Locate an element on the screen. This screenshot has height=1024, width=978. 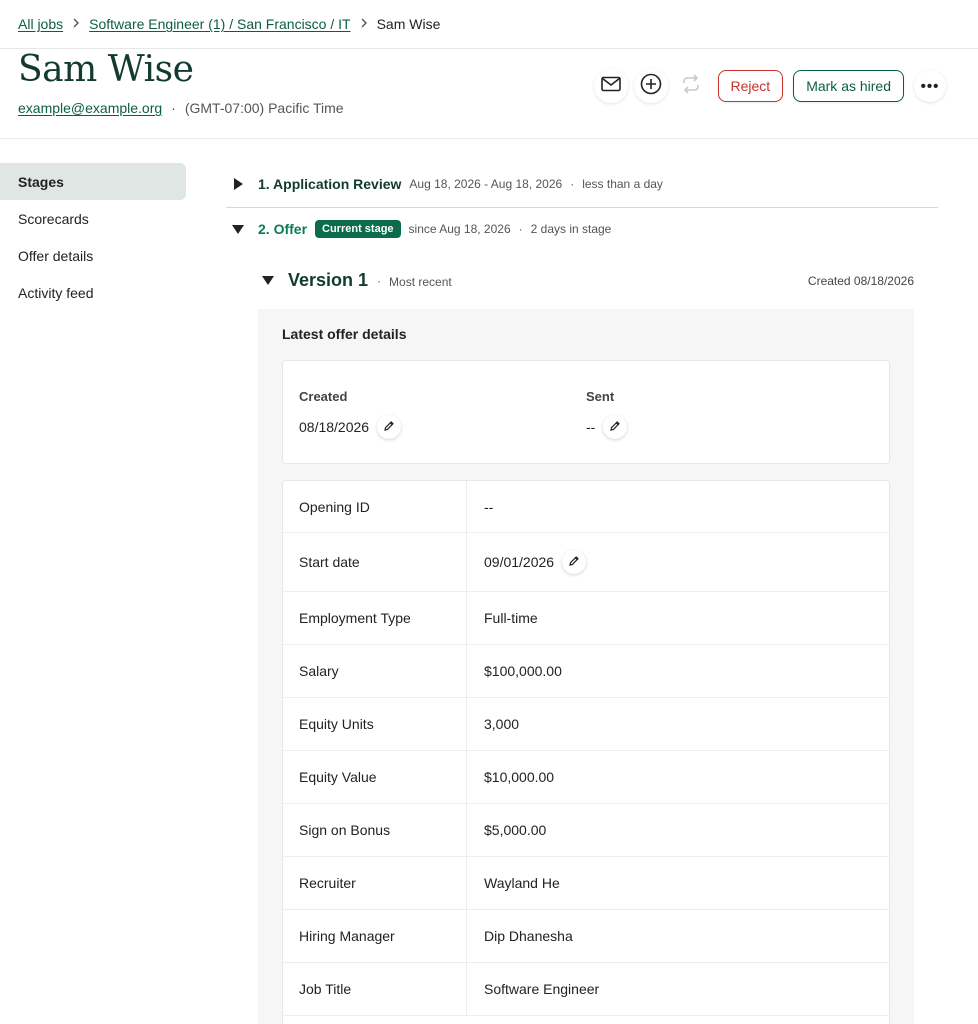
field-value: $10,000.00 is located at coordinates (519, 777).